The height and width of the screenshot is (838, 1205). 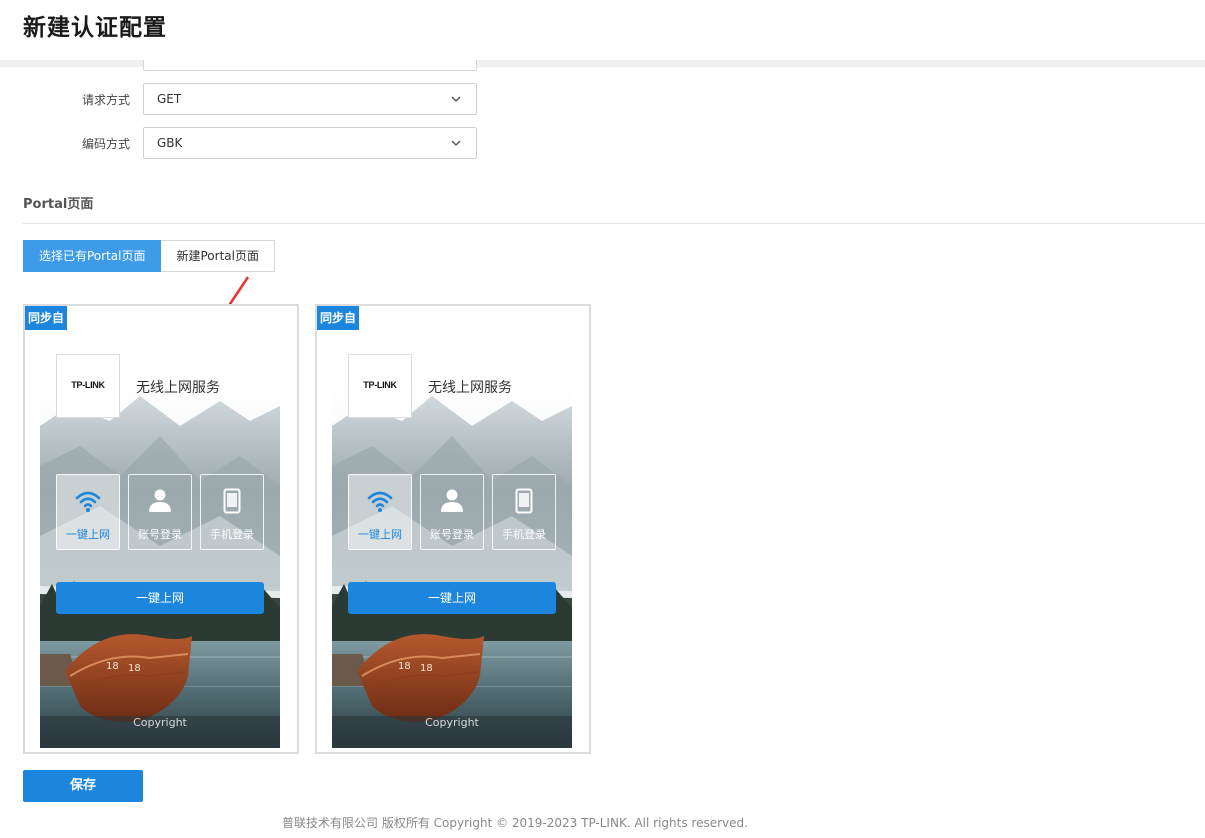 I want to click on page-title: 新建认证配置, so click(x=95, y=28).